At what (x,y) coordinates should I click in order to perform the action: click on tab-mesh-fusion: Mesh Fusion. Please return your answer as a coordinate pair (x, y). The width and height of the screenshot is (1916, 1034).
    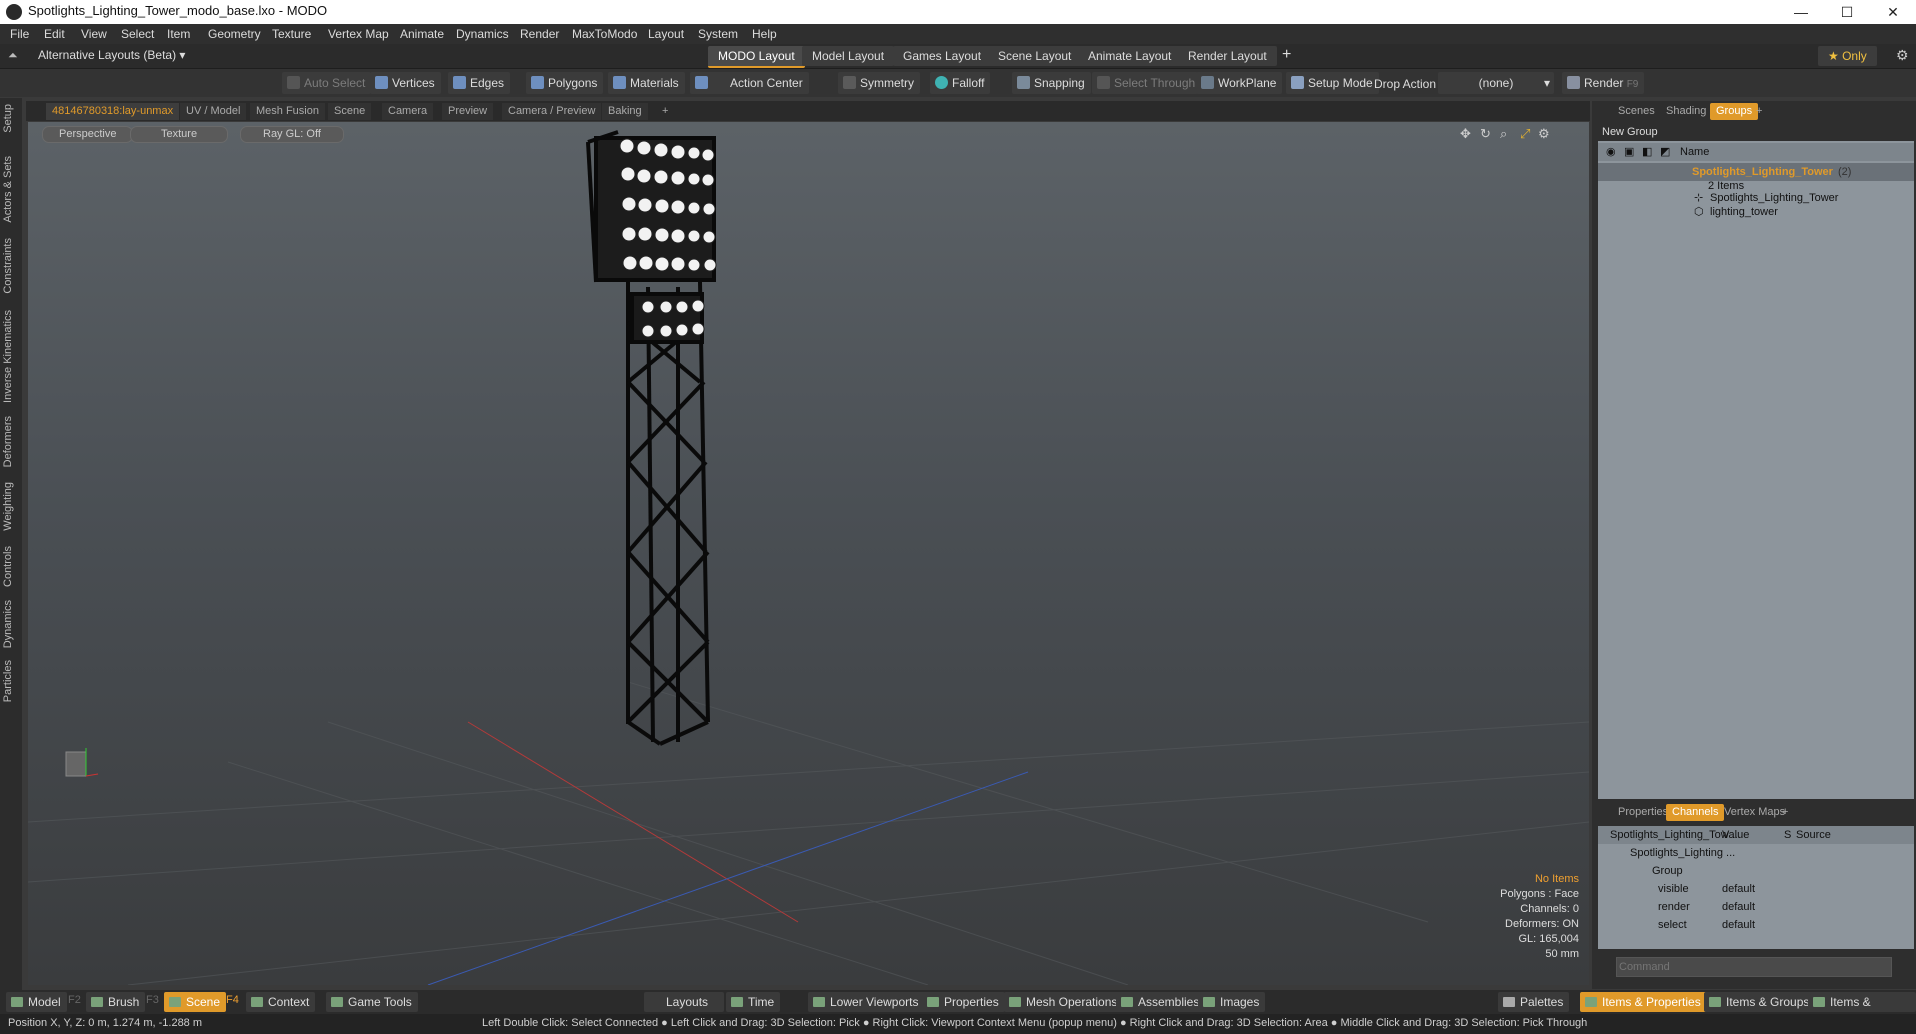
    Looking at the image, I should click on (287, 111).